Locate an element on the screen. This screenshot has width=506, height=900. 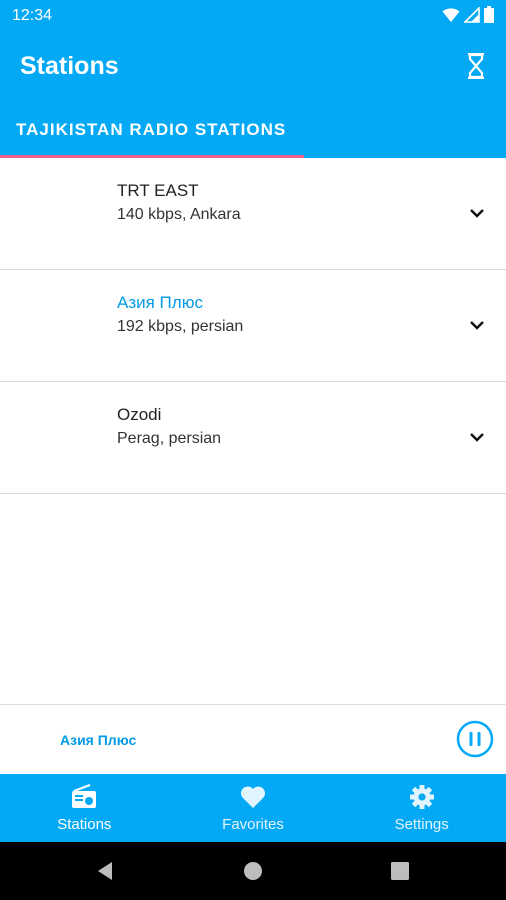
back-icon is located at coordinates (105, 871).